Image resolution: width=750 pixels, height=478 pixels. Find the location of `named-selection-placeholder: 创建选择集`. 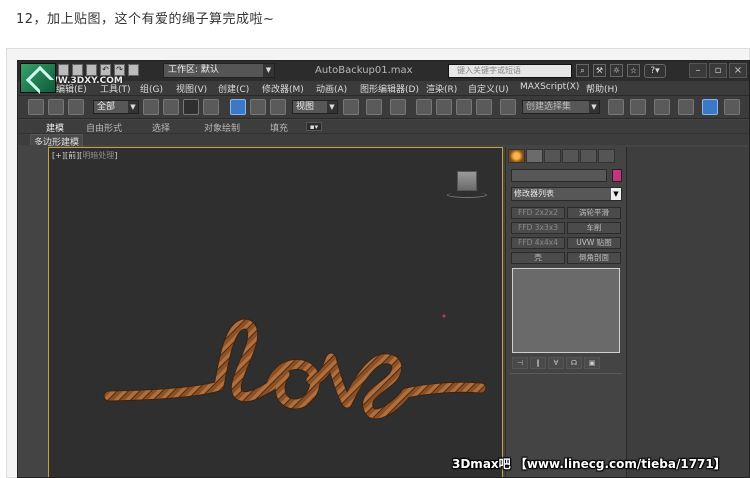

named-selection-placeholder: 创建选择集 is located at coordinates (549, 107).